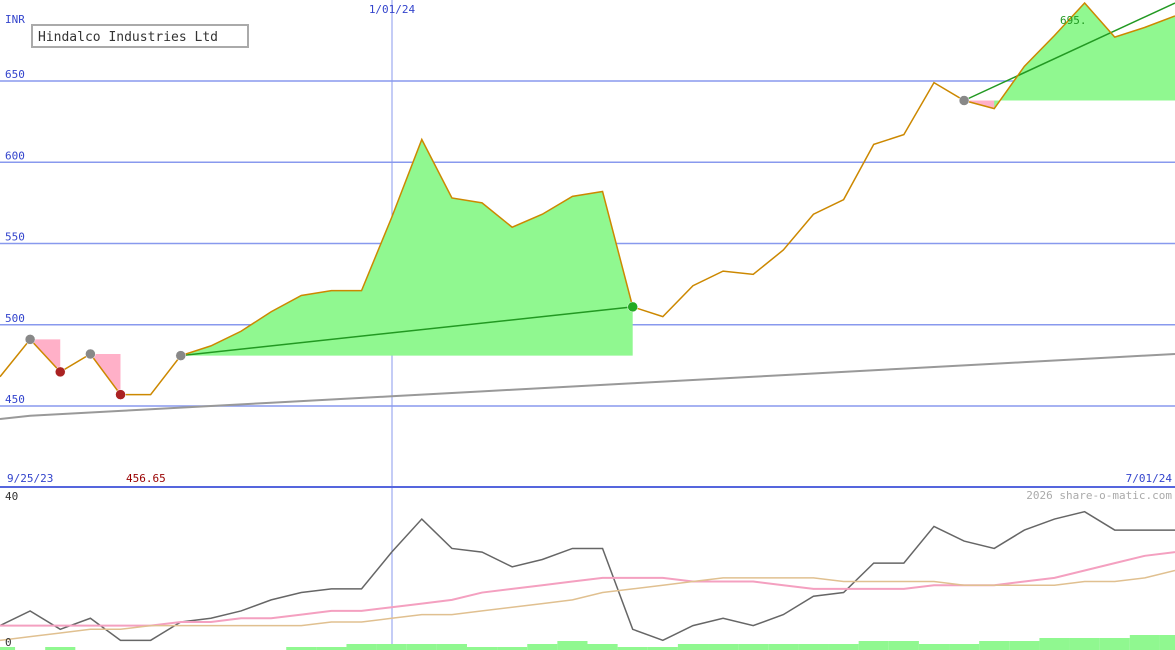 Image resolution: width=1175 pixels, height=650 pixels. I want to click on price-tick-label: 550, so click(15, 237).